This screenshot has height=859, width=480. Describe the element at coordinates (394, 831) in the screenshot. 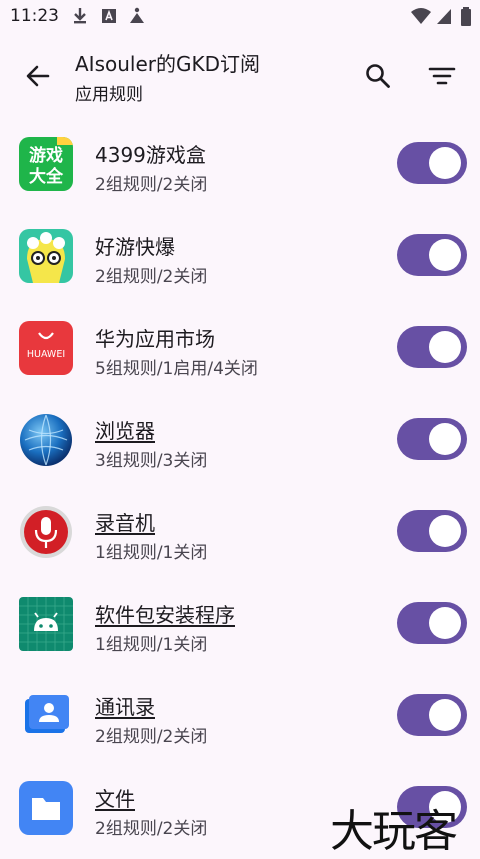

I see `watermark-text: 大玩客` at that location.